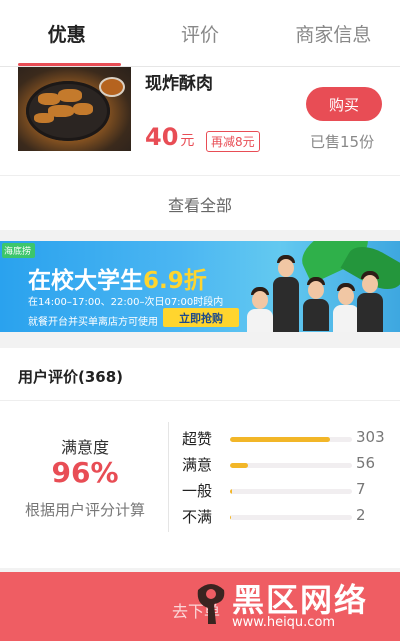 The height and width of the screenshot is (641, 400). What do you see at coordinates (342, 142) in the screenshot?
I see `sold-count: 已售15份` at bounding box center [342, 142].